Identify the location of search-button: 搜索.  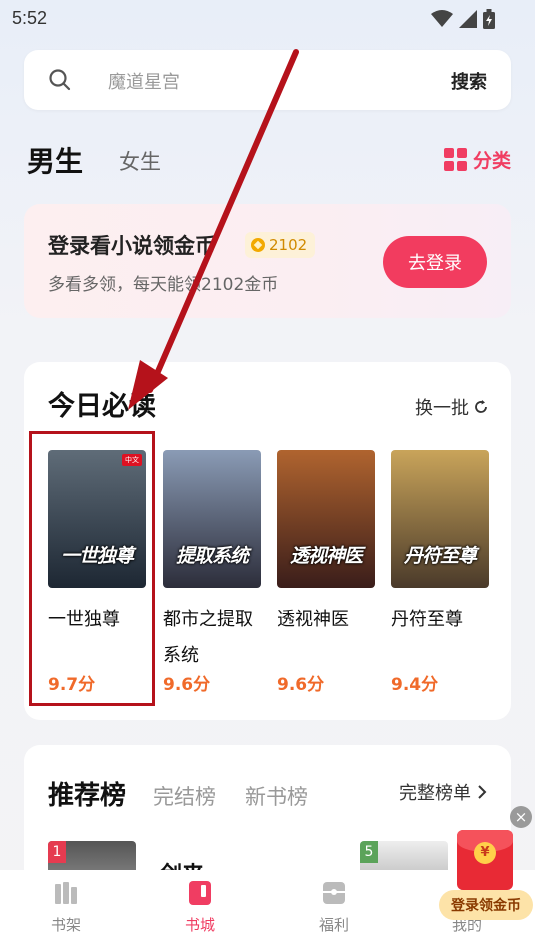
(469, 81).